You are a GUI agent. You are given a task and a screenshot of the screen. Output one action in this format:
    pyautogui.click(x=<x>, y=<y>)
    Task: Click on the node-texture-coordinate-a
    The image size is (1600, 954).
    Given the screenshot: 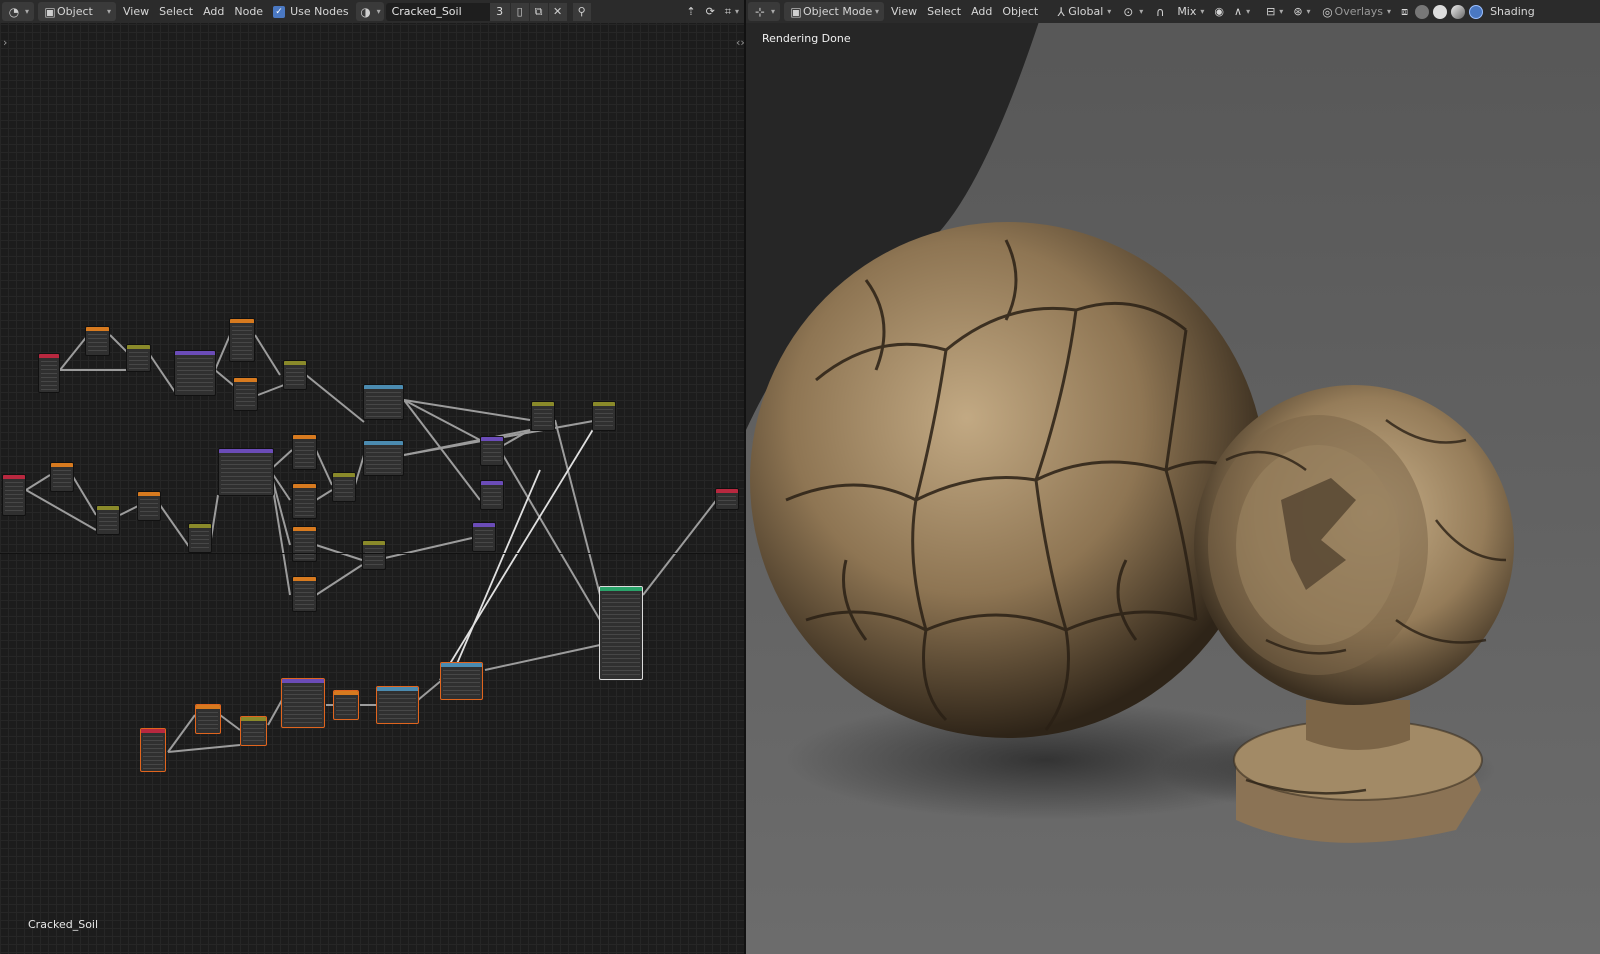 What is the action you would take?
    pyautogui.click(x=49, y=373)
    